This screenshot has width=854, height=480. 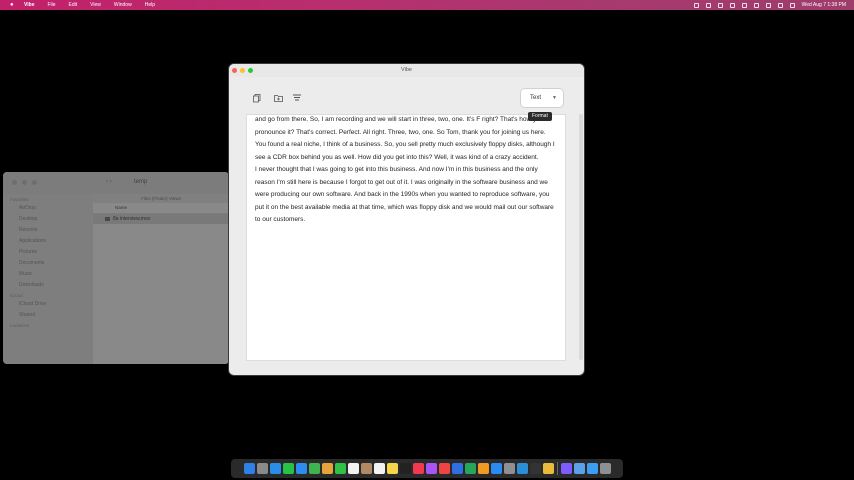 I want to click on control-center-icon, so click(x=792, y=5).